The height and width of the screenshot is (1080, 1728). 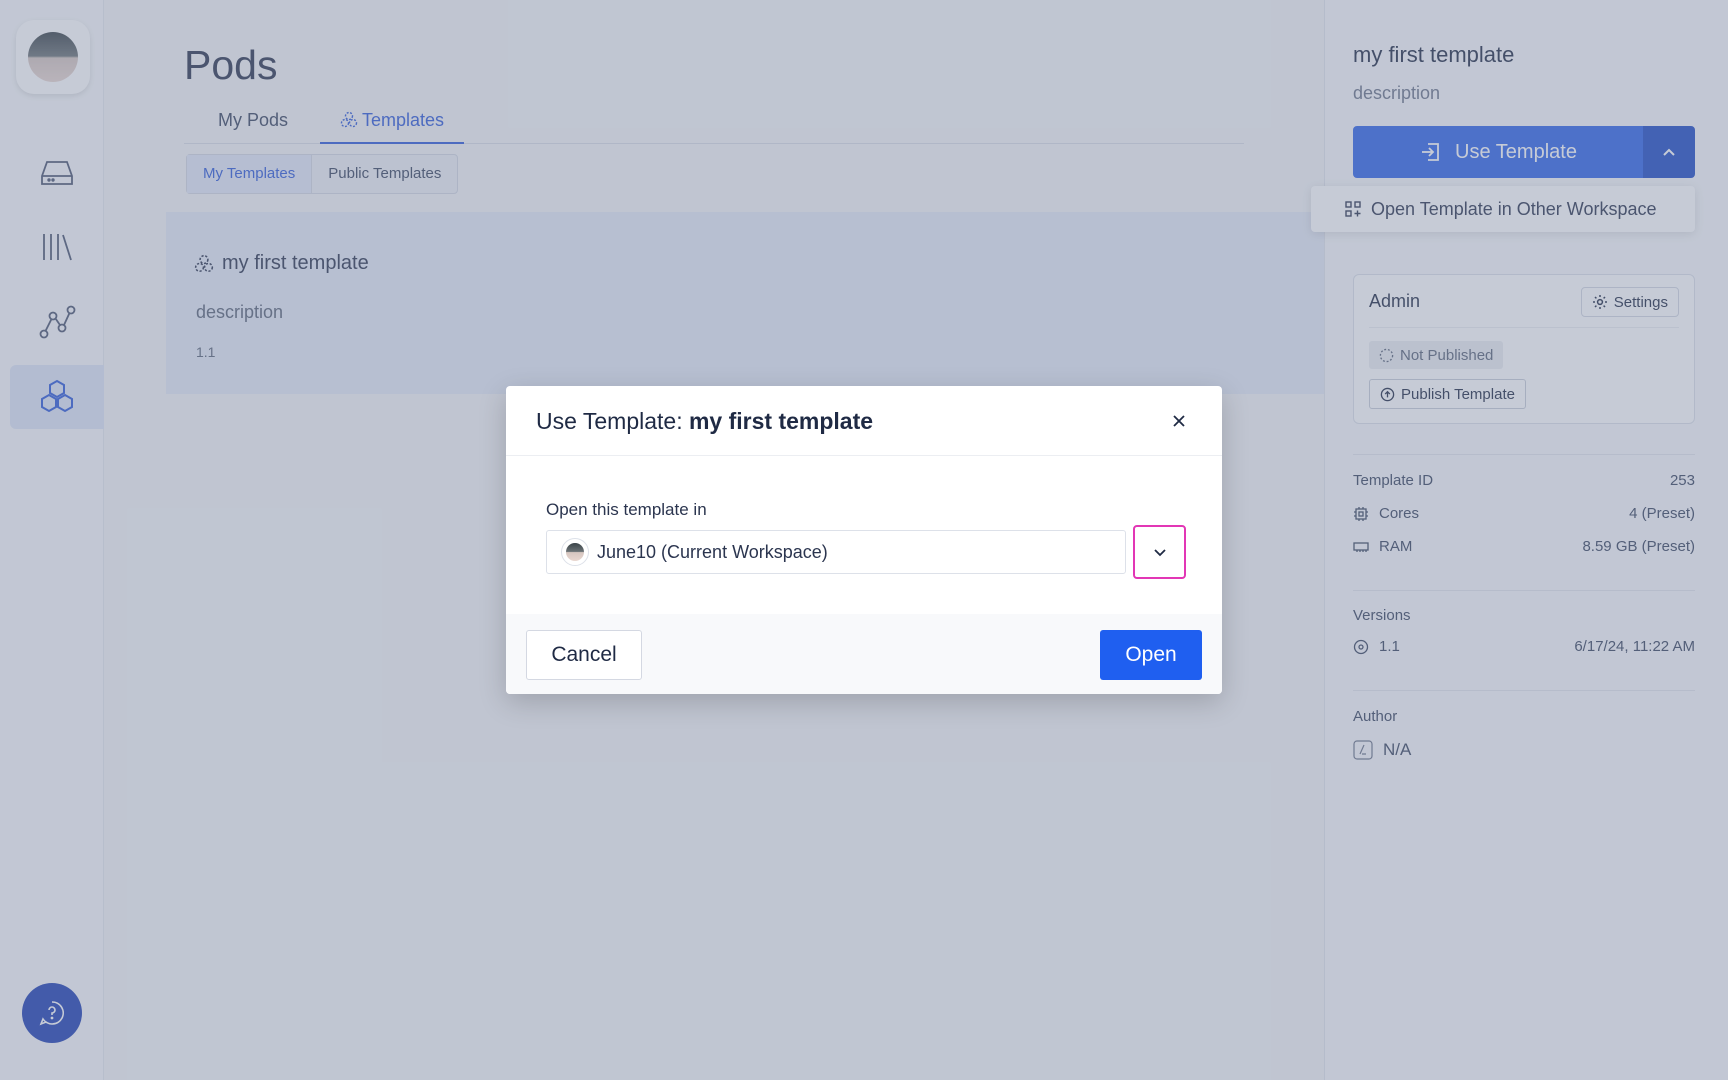 I want to click on dialog-title: Use Template: my first template, so click(x=704, y=421).